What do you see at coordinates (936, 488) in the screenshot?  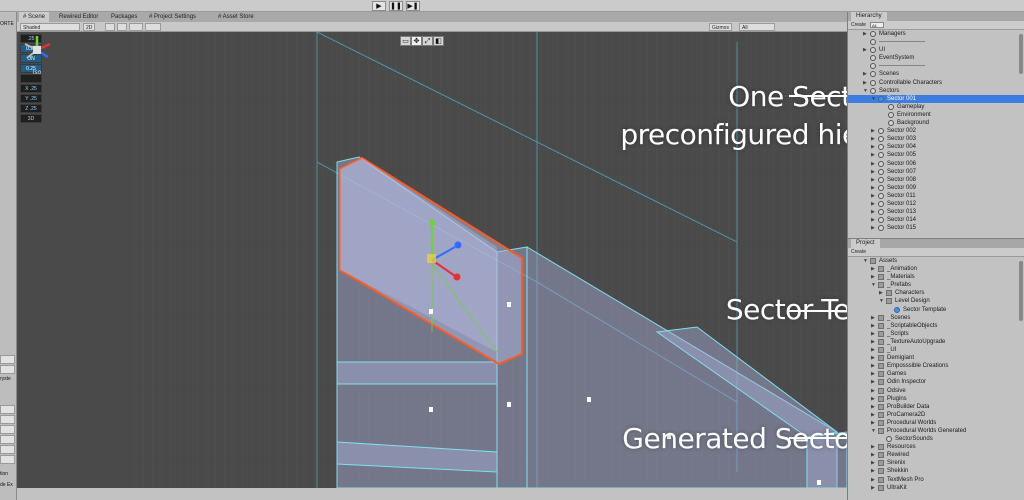 I see `tree-row: ▶ UltraKit` at bounding box center [936, 488].